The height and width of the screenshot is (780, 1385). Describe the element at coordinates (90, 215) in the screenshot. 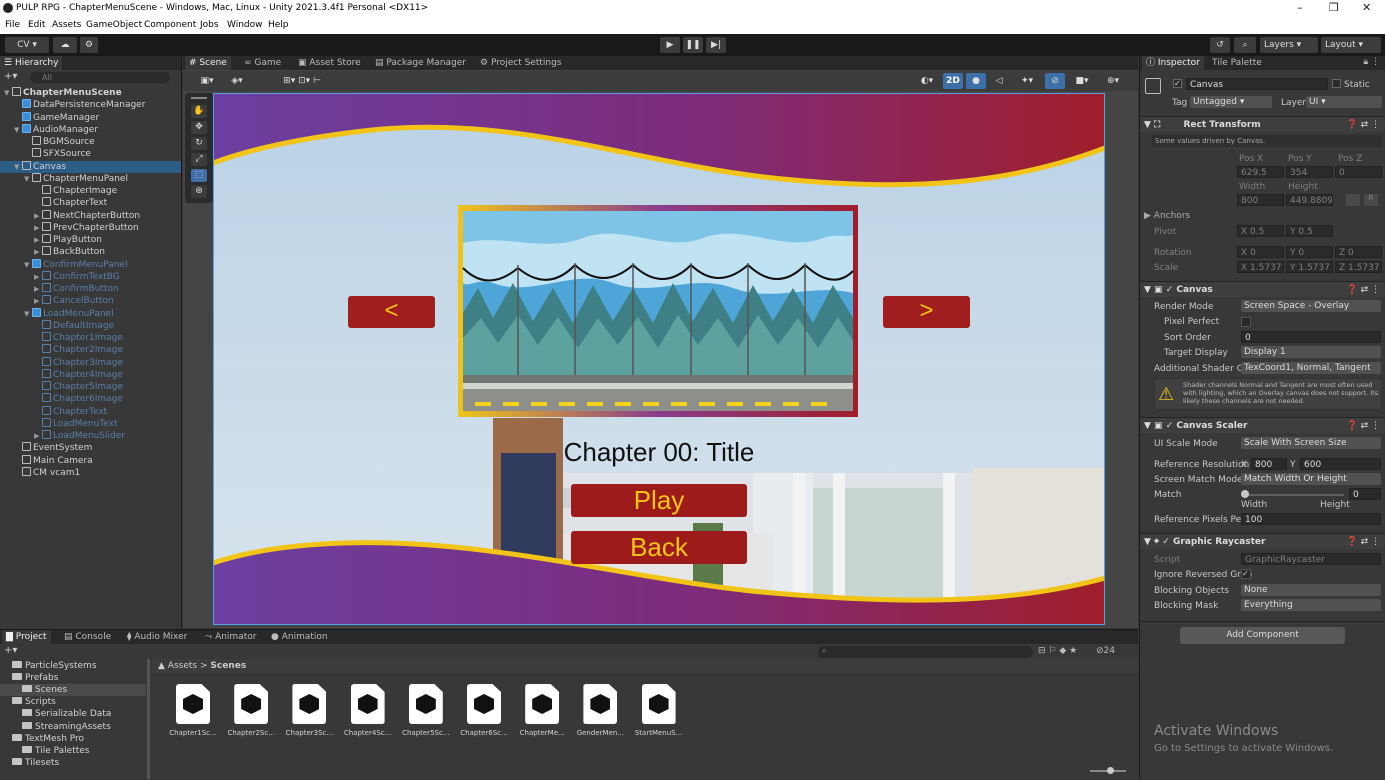

I see `hierarchy-row: ▶ NextChapterButton` at that location.